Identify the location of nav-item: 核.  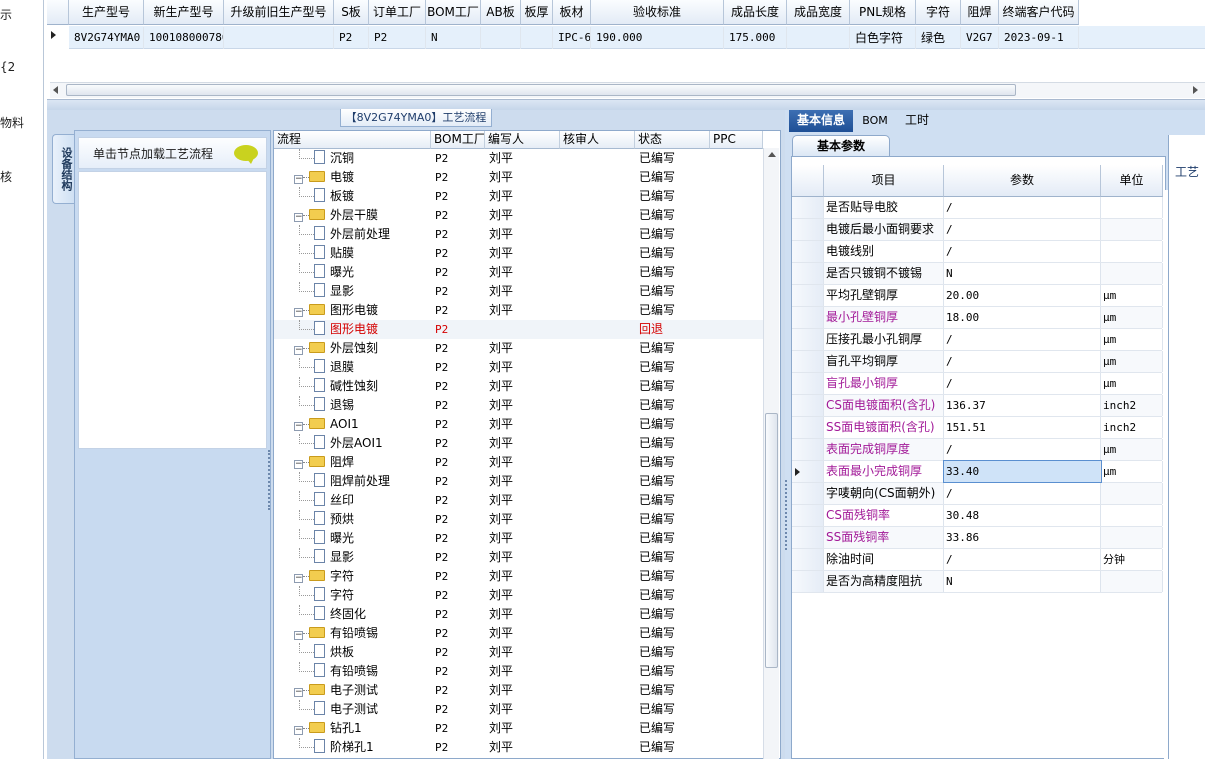
(22, 176).